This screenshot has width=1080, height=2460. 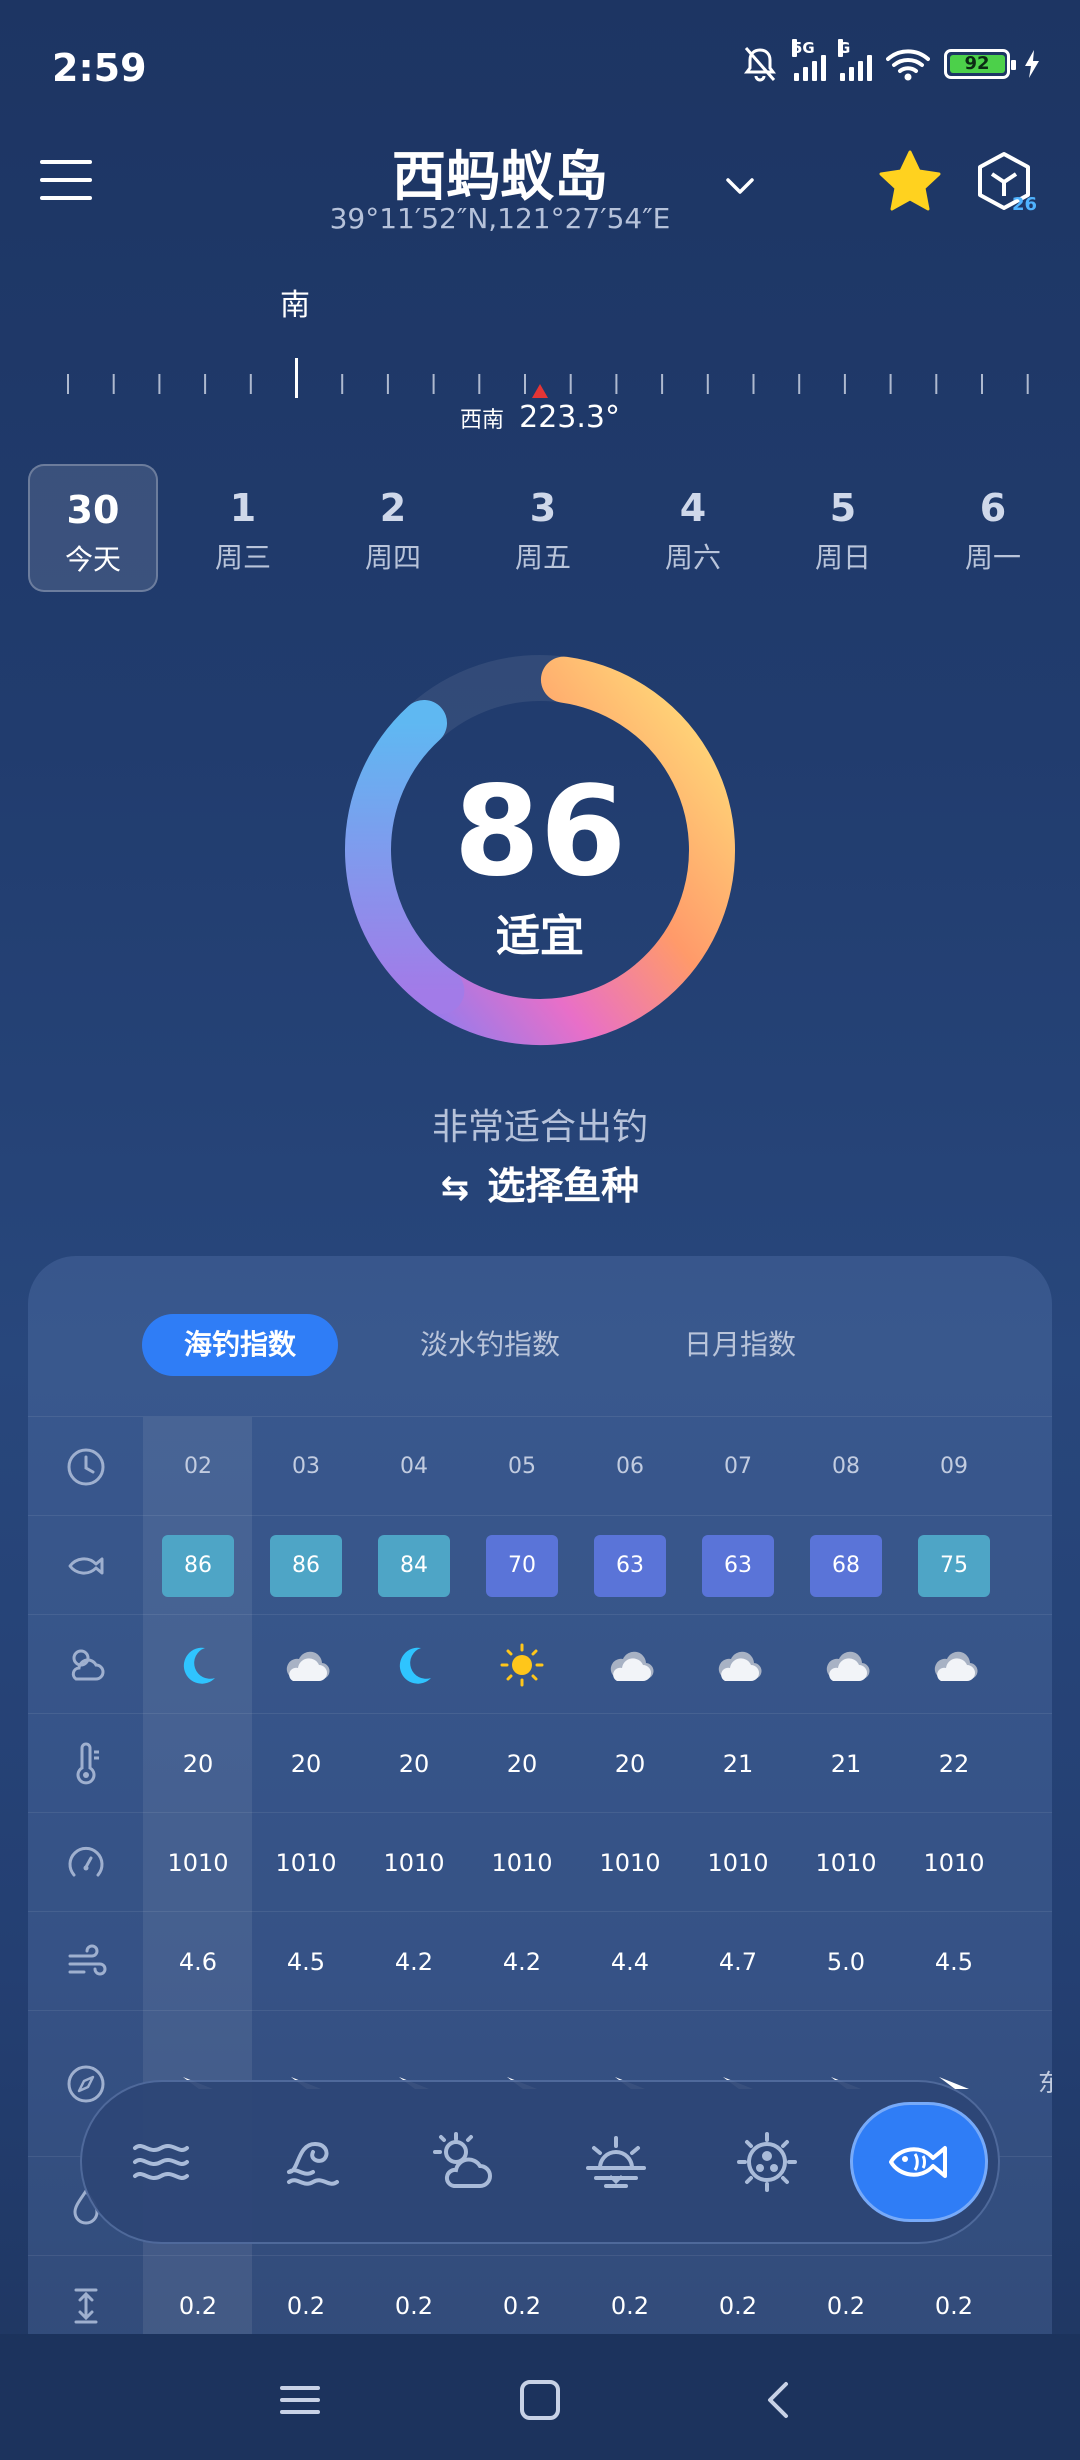 I want to click on score-badge: 86, so click(x=306, y=1565).